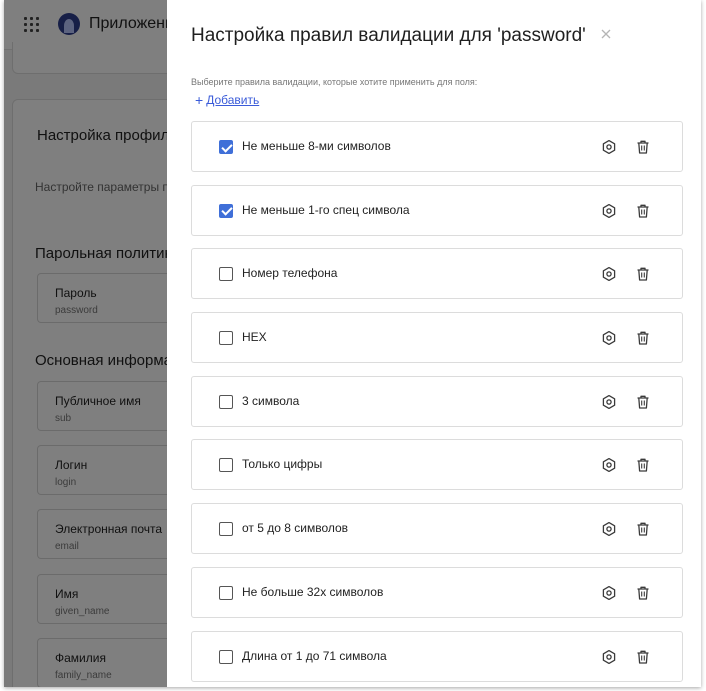 This screenshot has height=691, width=706. I want to click on rule-label: Не меньше 1-го спец символа, so click(326, 209).